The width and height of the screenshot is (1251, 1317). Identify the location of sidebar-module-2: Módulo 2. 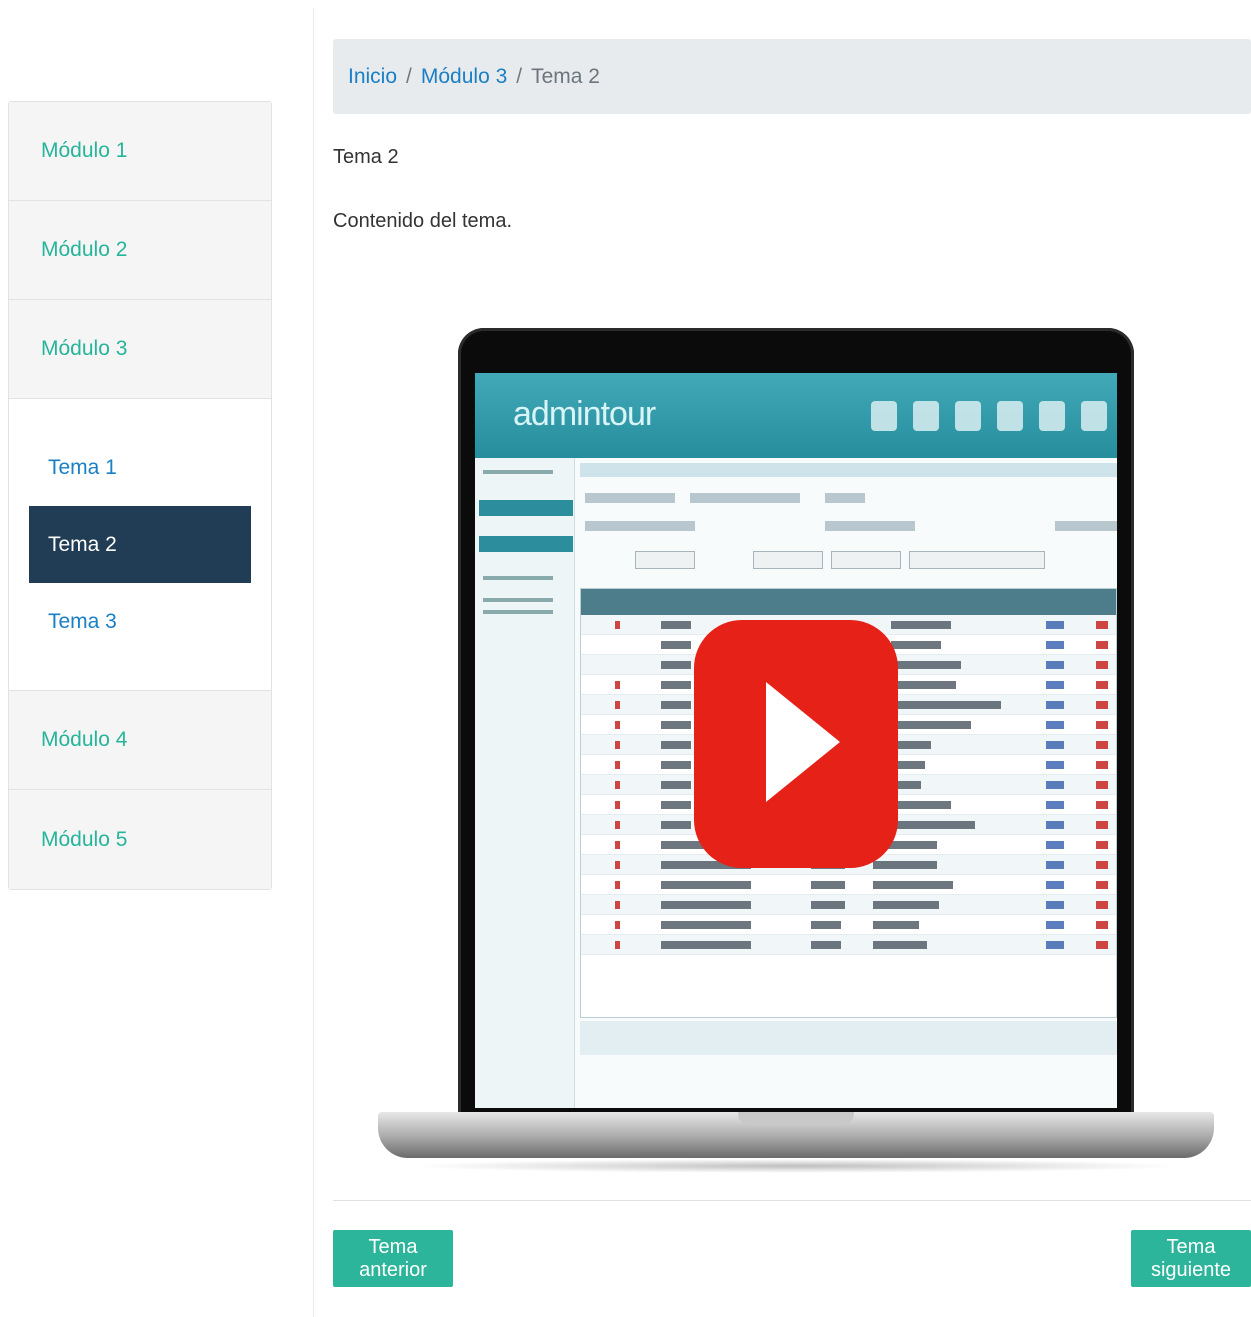
(140, 250).